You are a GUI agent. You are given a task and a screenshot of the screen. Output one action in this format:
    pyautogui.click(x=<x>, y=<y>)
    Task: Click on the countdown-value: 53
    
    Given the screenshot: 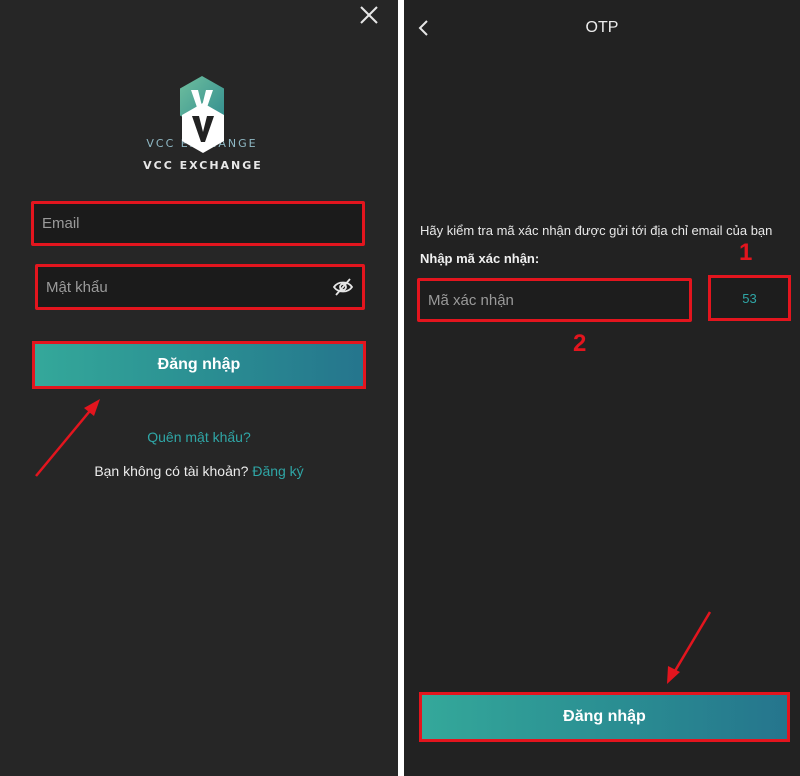 What is the action you would take?
    pyautogui.click(x=749, y=298)
    